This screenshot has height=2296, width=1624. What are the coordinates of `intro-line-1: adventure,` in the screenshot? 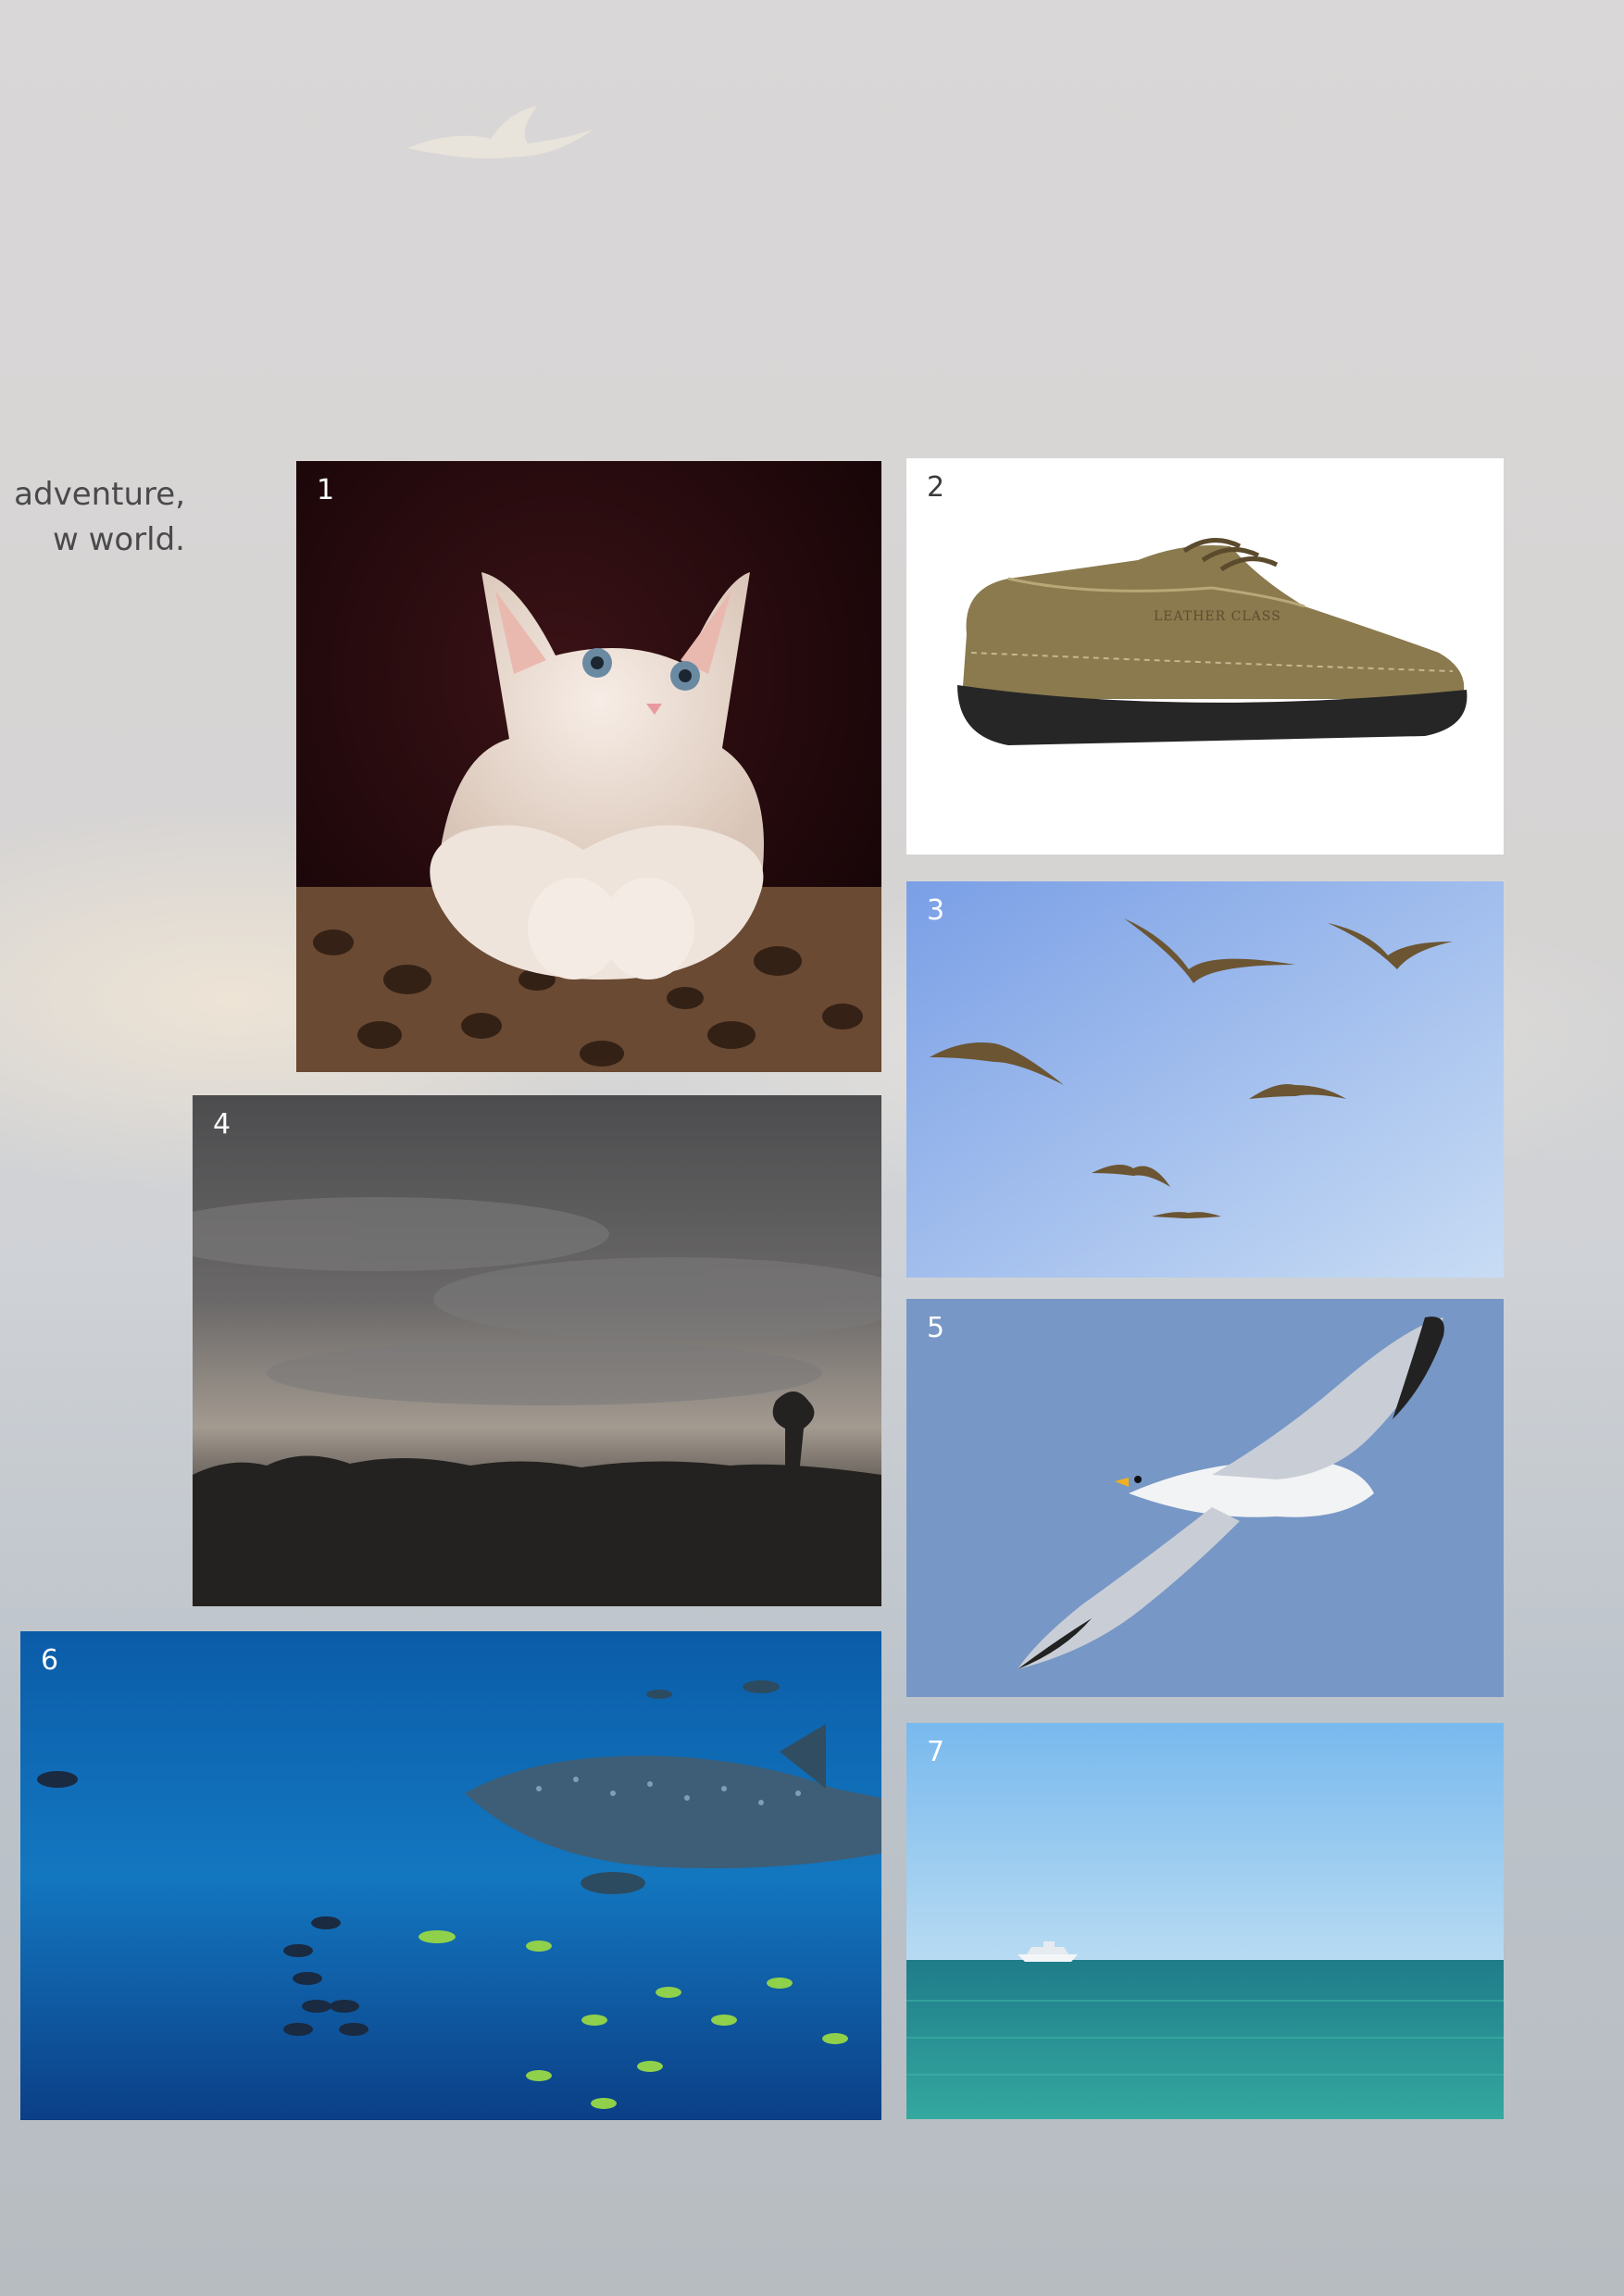 It's located at (99, 494).